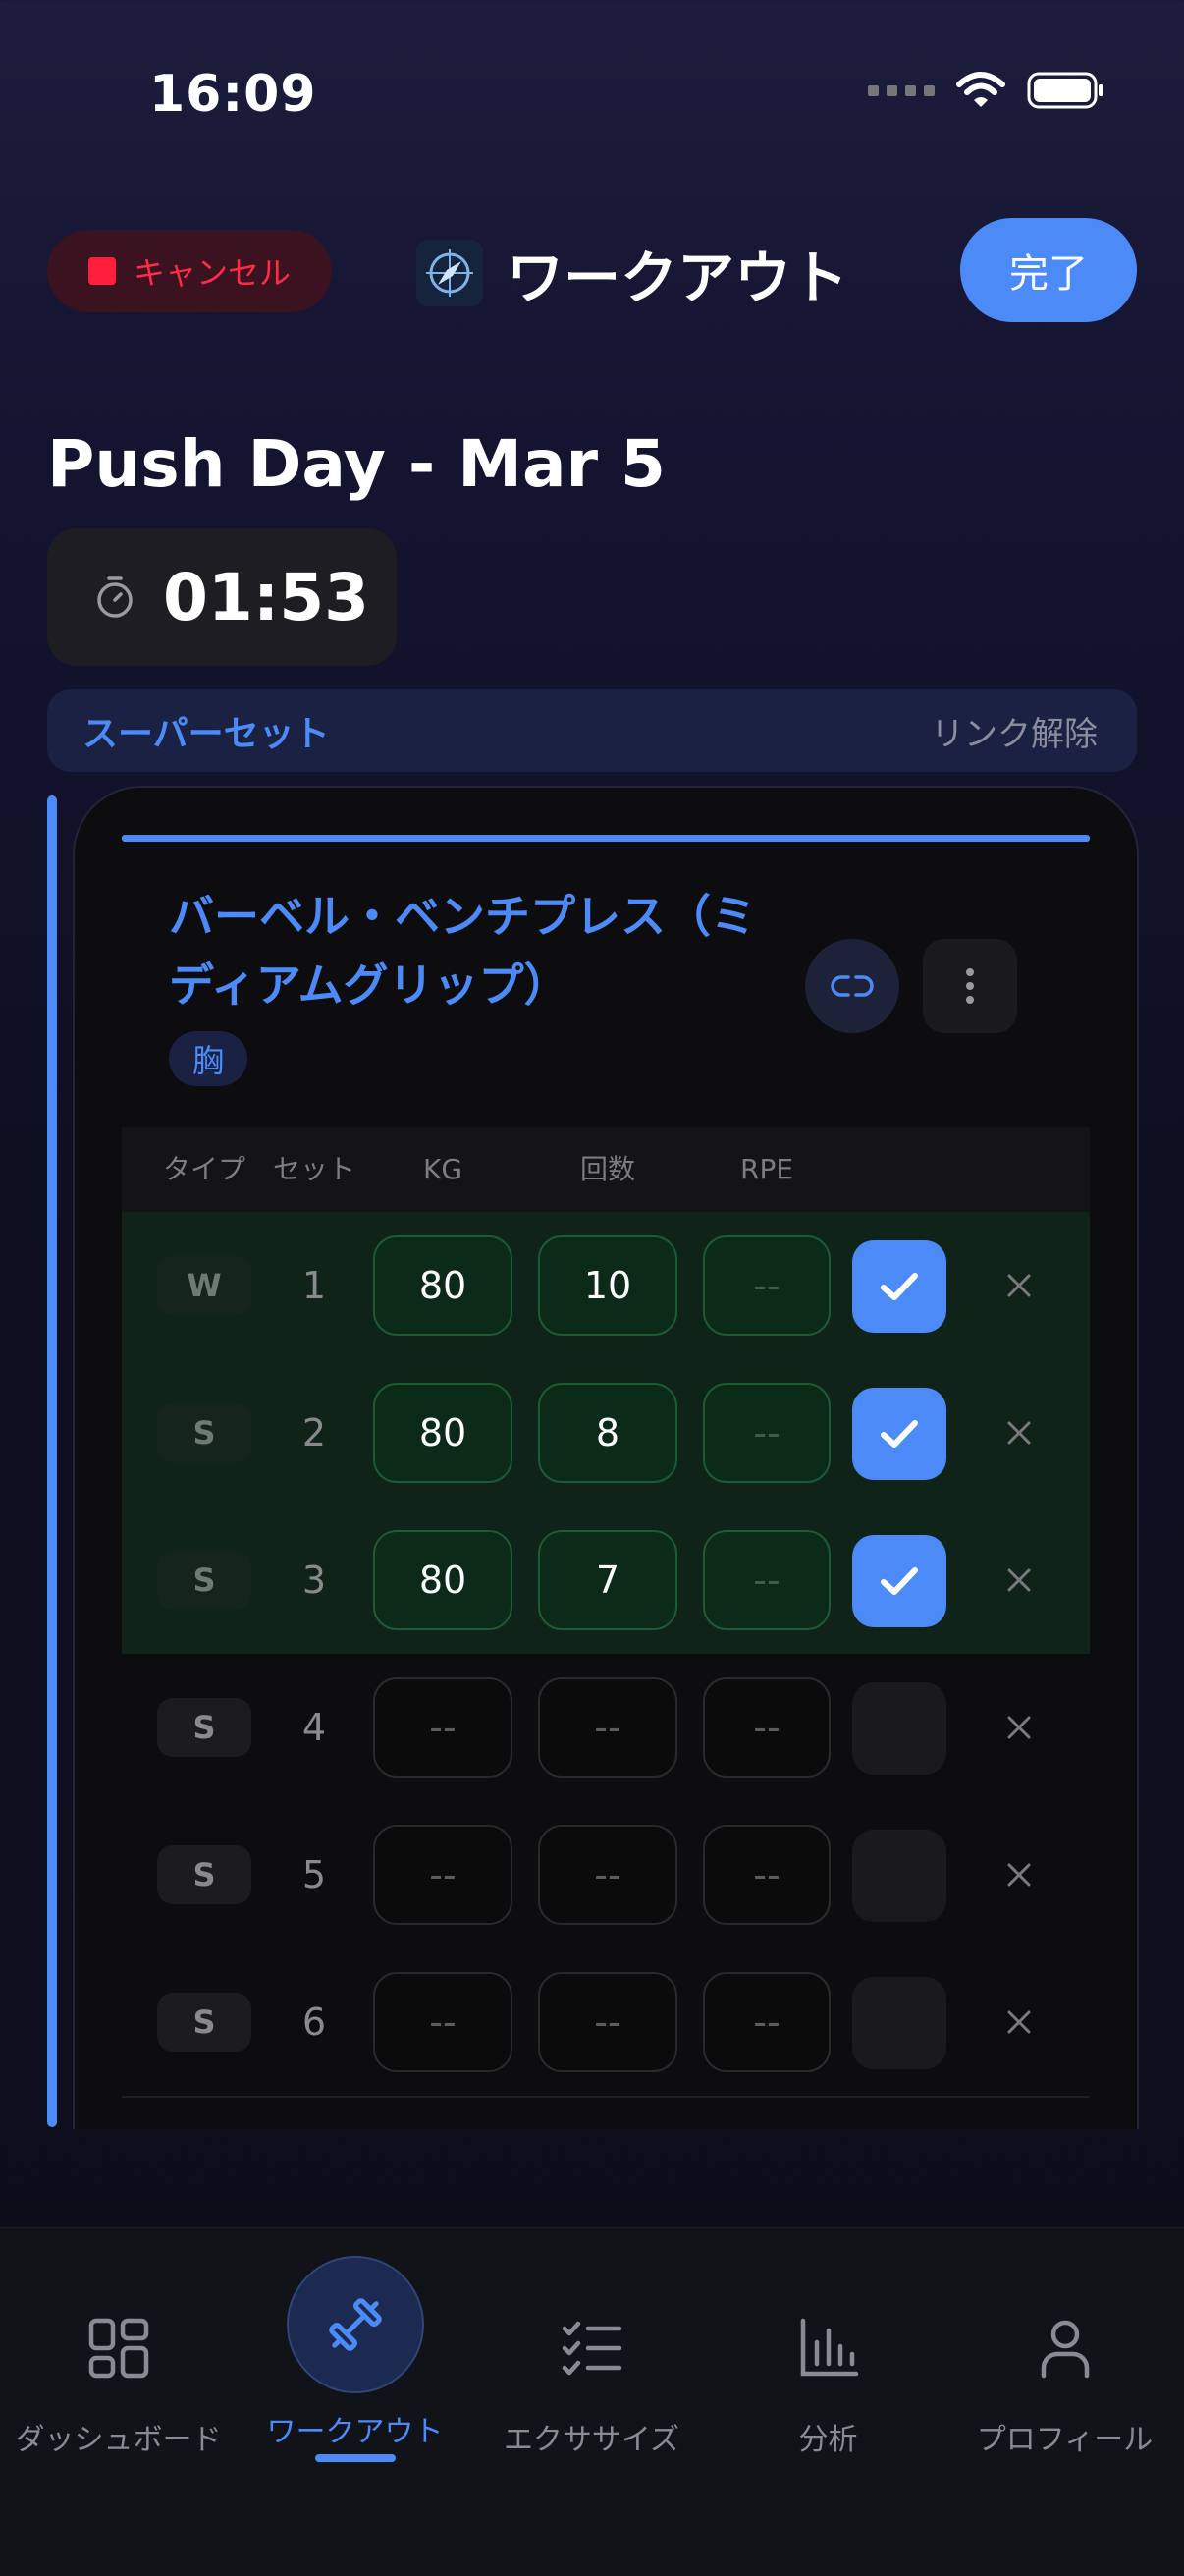 The image size is (1184, 2576). Describe the element at coordinates (852, 986) in the screenshot. I see `superset-link-button` at that location.